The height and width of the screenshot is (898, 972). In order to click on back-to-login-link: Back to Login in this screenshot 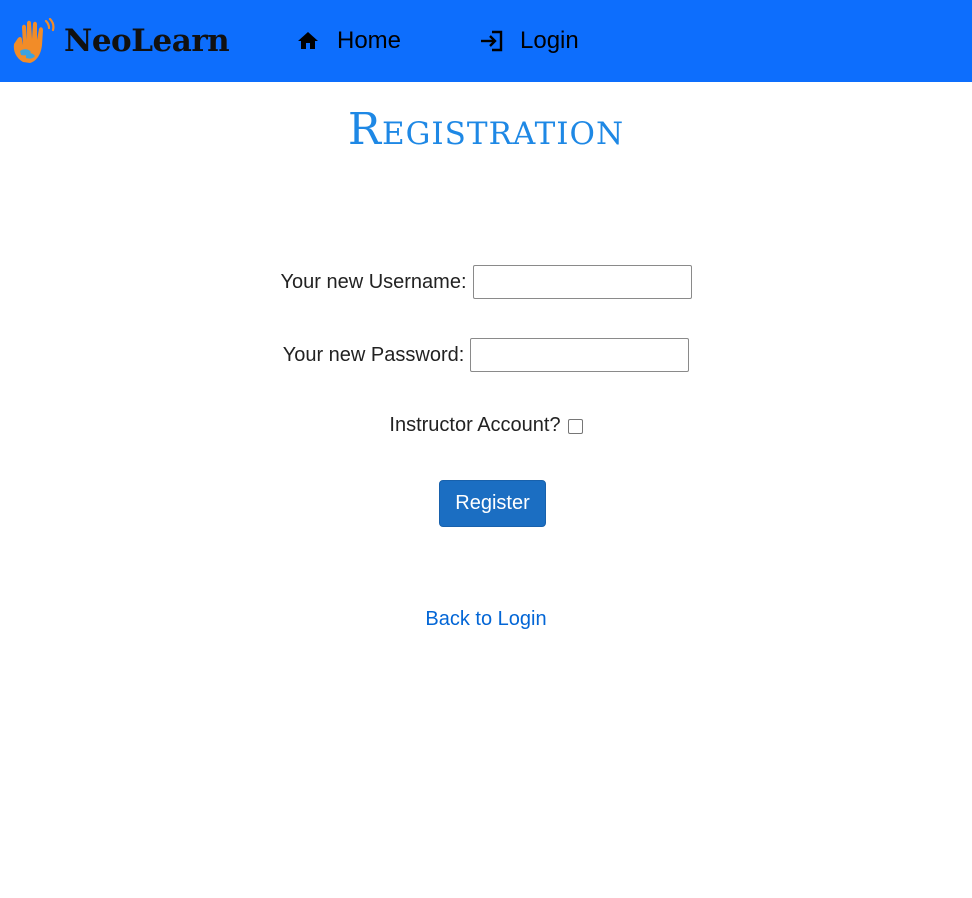, I will do `click(486, 619)`.